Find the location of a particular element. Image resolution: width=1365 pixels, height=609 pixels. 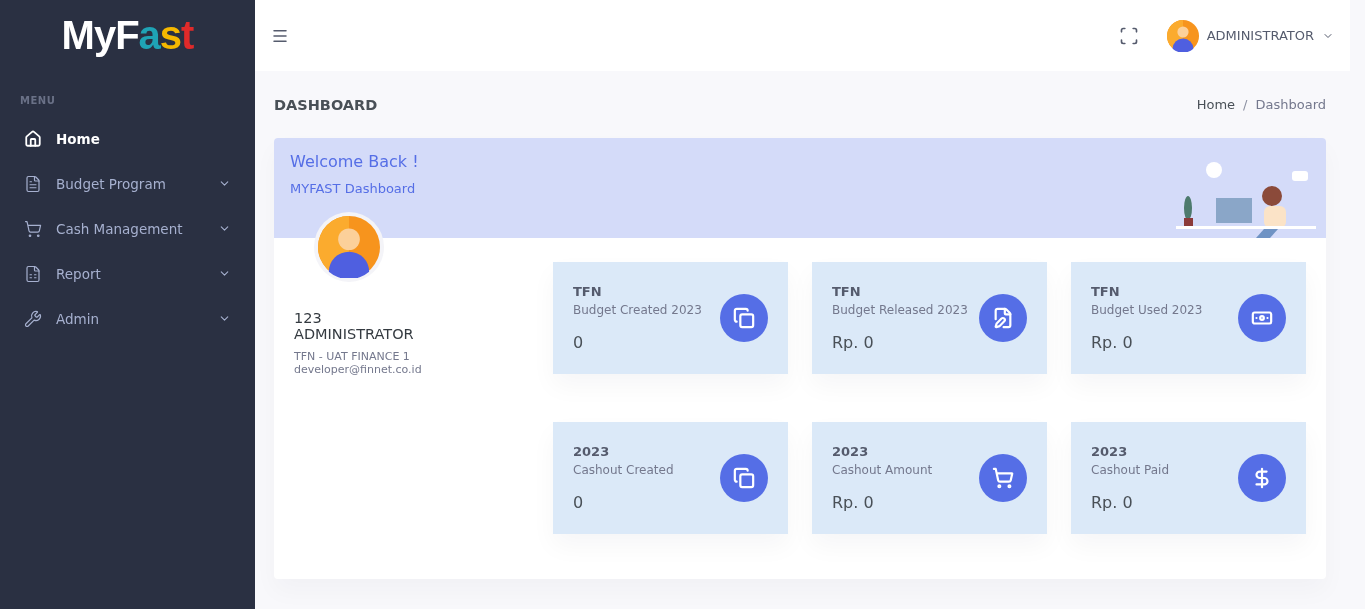

stat-label: Cashout Created is located at coordinates (624, 470).